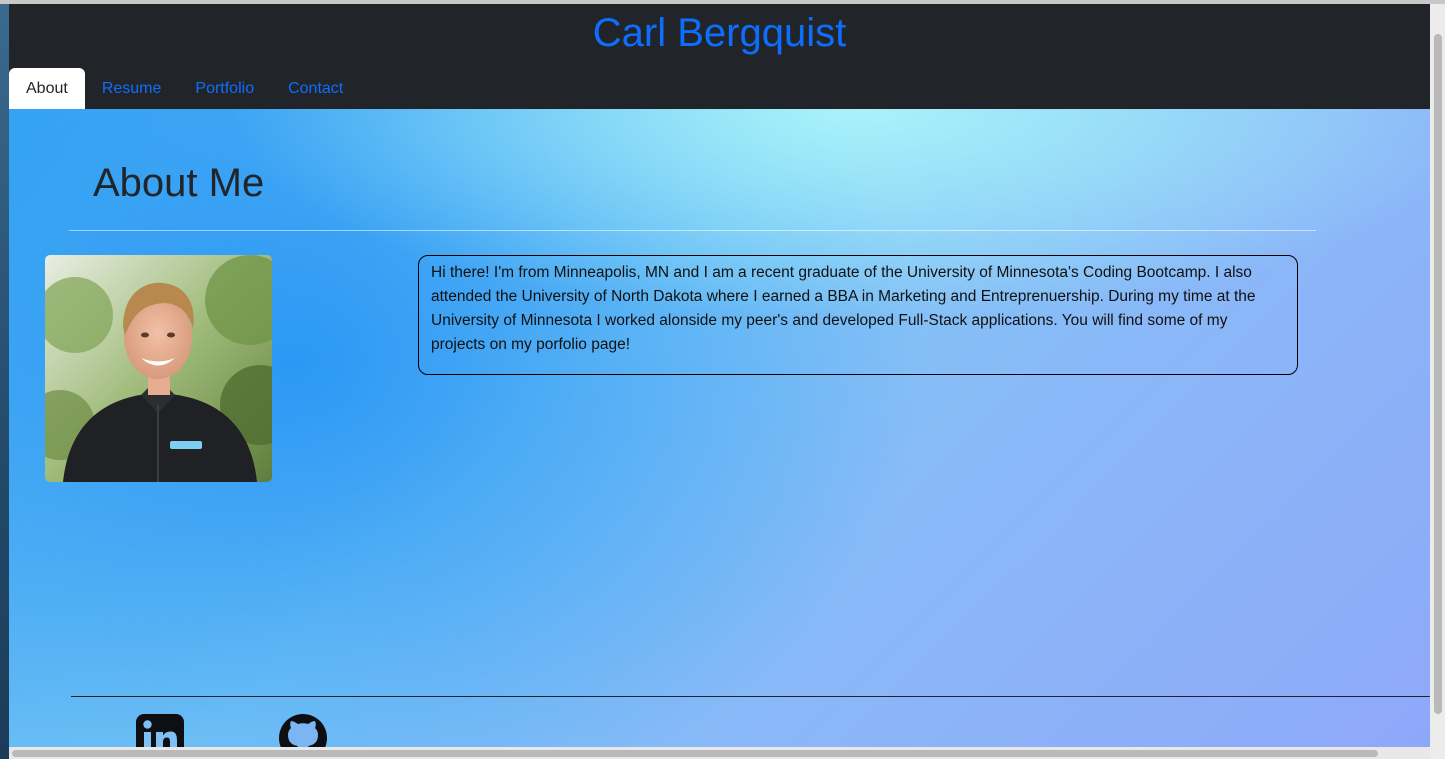  I want to click on profile-photo, so click(158, 368).